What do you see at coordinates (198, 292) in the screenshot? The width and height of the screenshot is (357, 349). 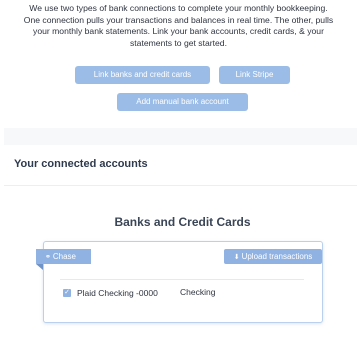 I see `account-type: Checking` at bounding box center [198, 292].